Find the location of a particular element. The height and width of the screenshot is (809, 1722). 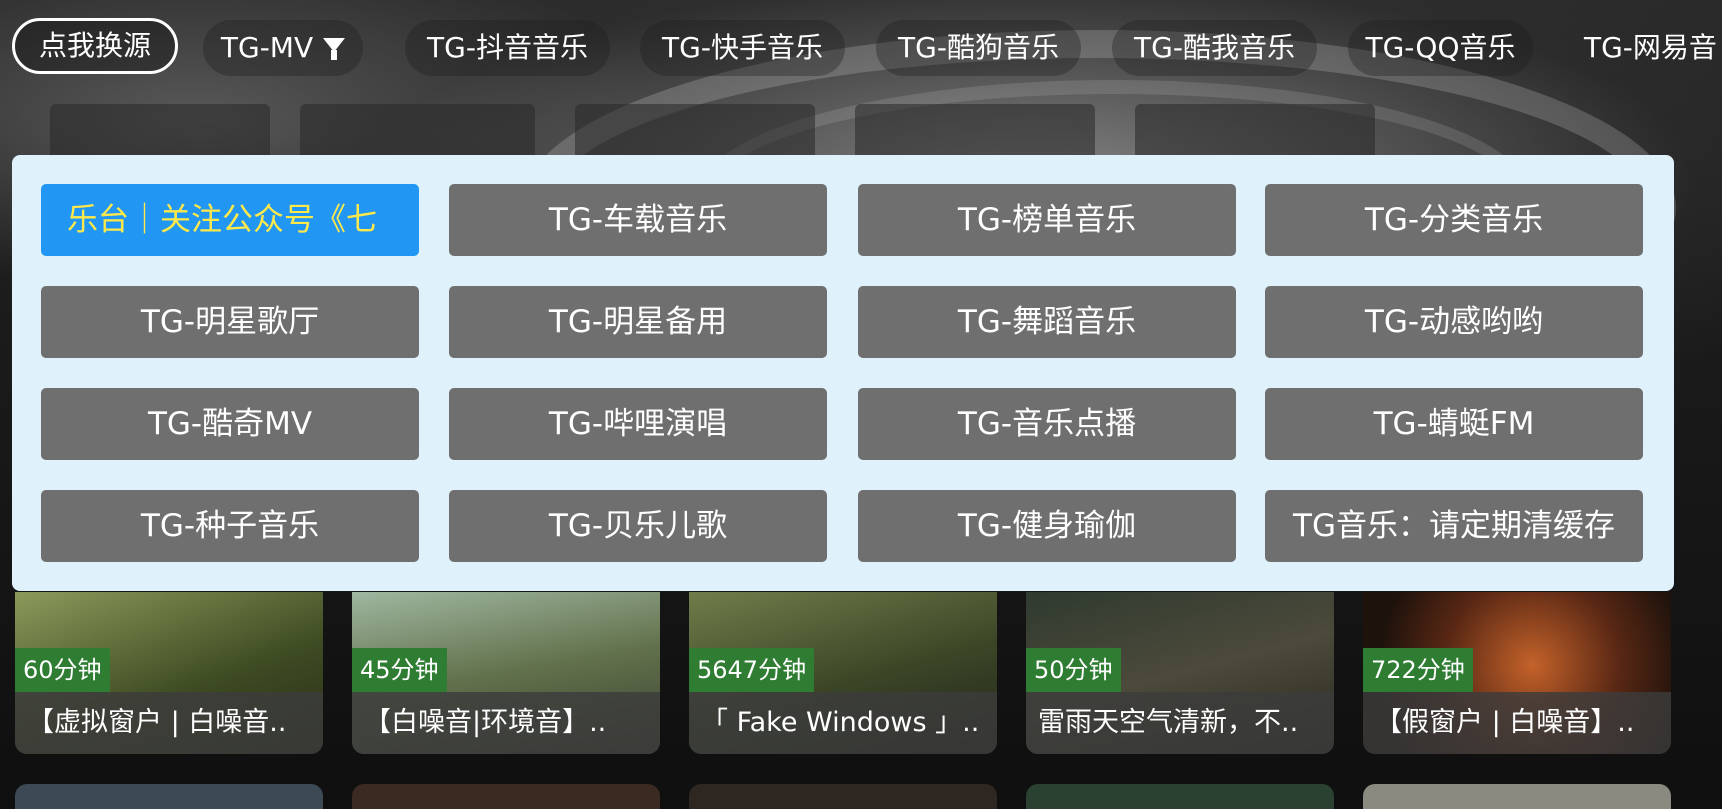

source-option-selected: 乐台｜关注公众号《七 is located at coordinates (230, 220).